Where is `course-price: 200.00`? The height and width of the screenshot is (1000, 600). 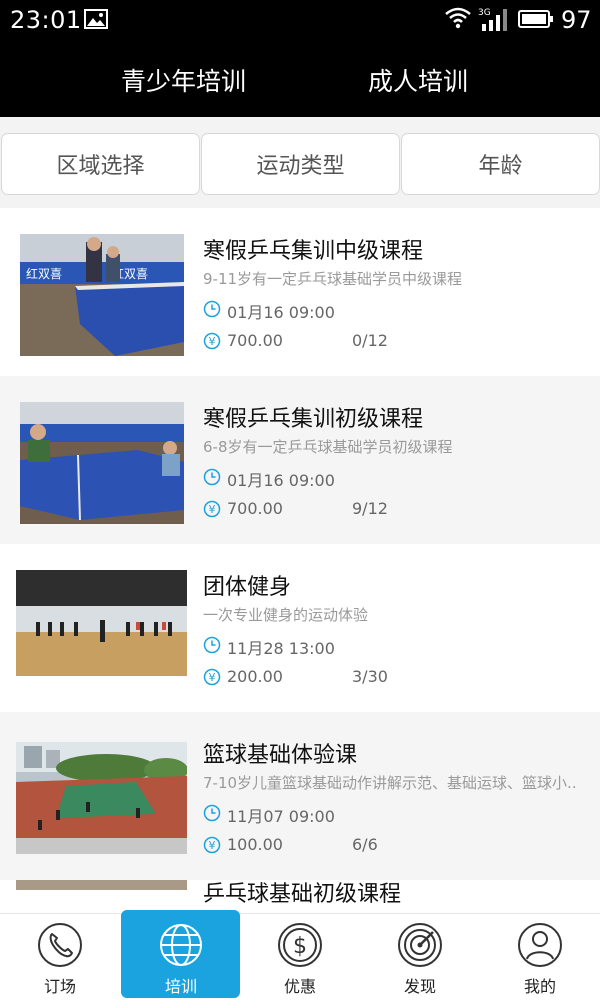 course-price: 200.00 is located at coordinates (255, 676).